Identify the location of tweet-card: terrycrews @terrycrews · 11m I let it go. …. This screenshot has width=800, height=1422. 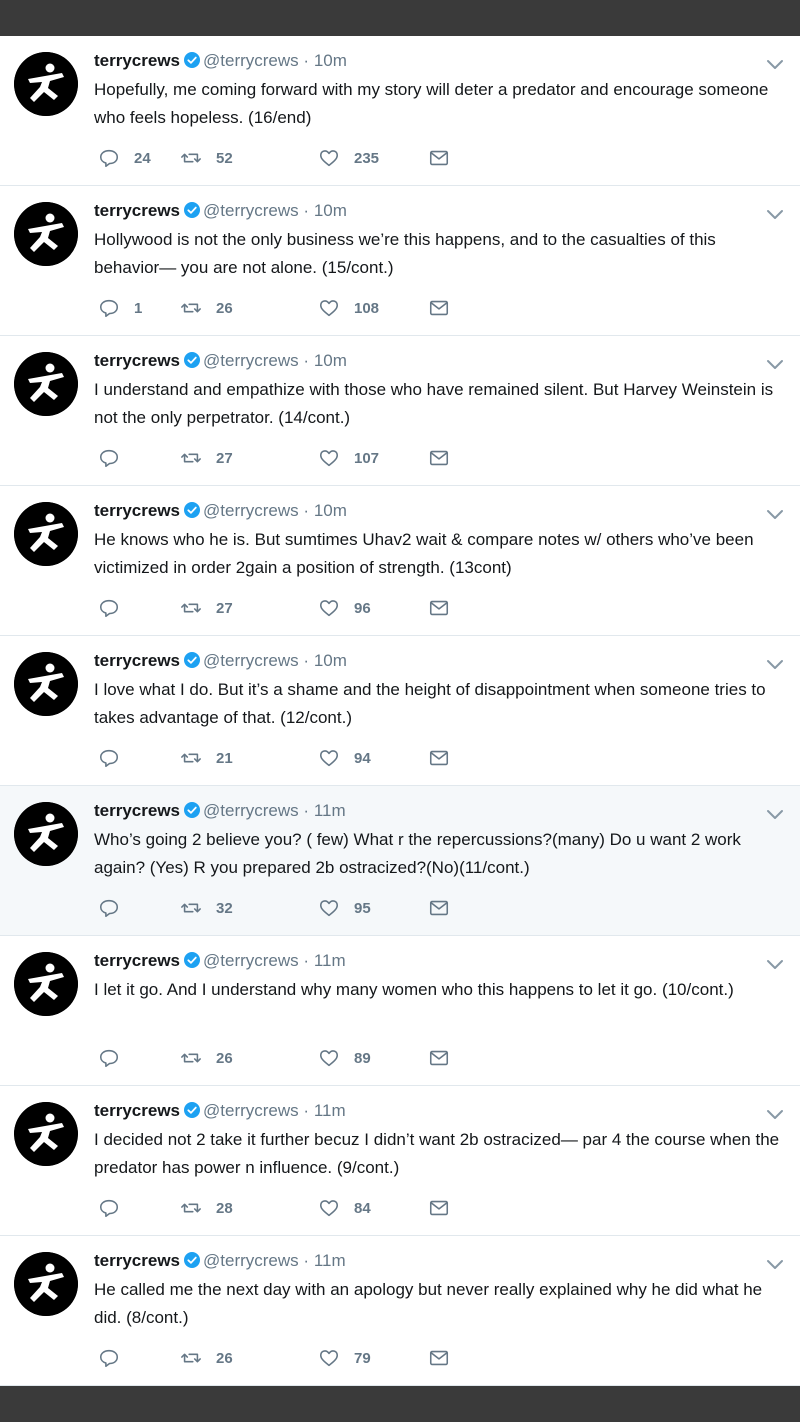
(400, 1011).